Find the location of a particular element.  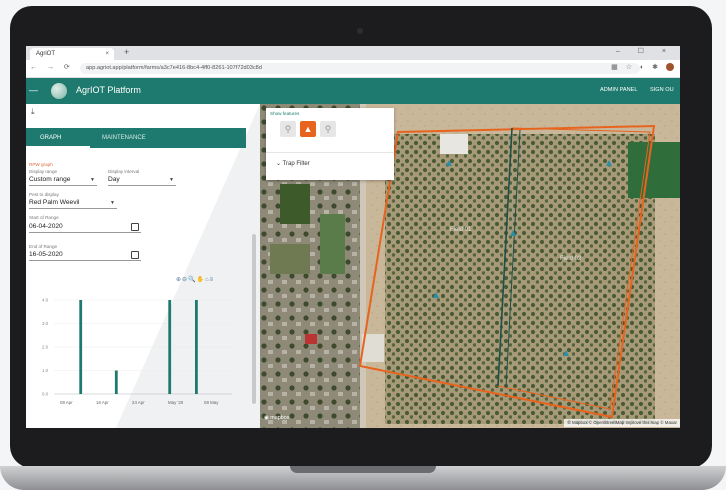

red-roof is located at coordinates (311, 339).